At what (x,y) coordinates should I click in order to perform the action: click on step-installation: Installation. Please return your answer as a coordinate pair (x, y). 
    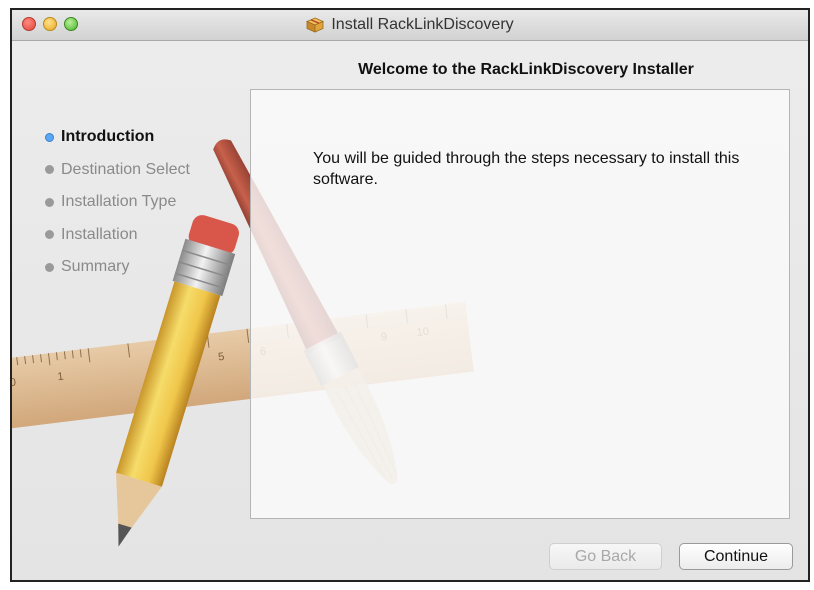
    Looking at the image, I should click on (117, 235).